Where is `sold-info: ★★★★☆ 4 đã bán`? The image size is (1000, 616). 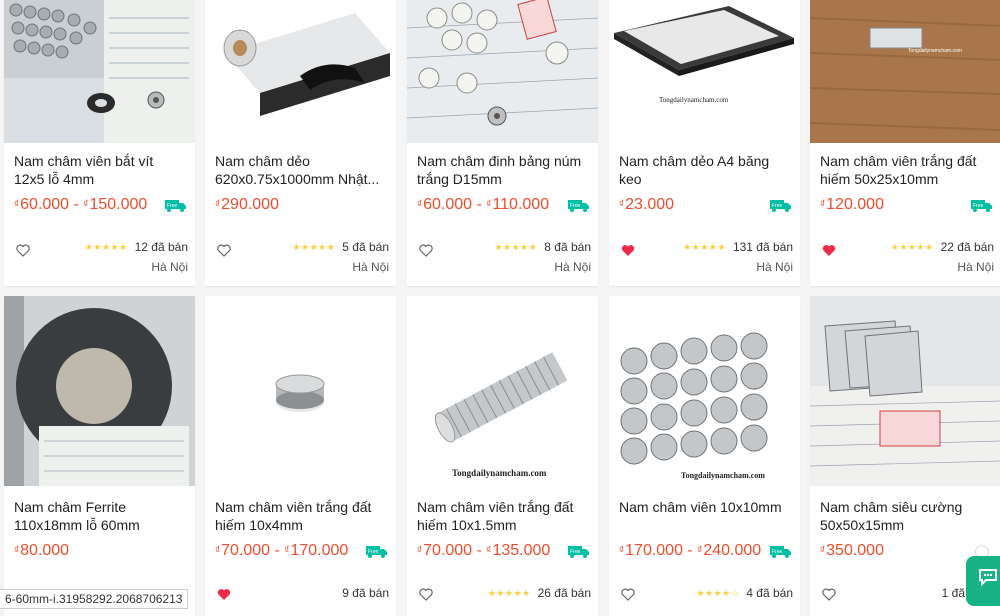 sold-info: ★★★★☆ 4 đã bán is located at coordinates (744, 593).